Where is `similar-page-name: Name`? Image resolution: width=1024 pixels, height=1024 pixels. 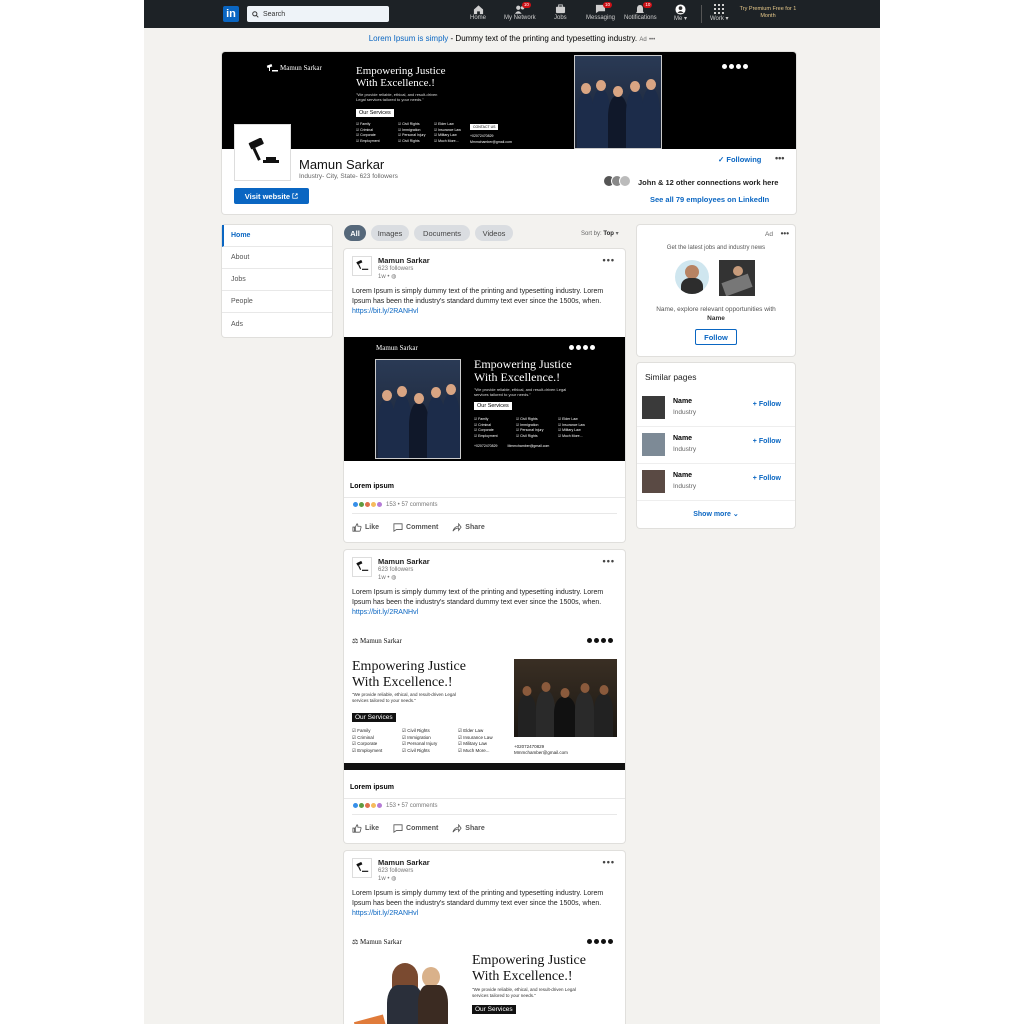 similar-page-name: Name is located at coordinates (683, 401).